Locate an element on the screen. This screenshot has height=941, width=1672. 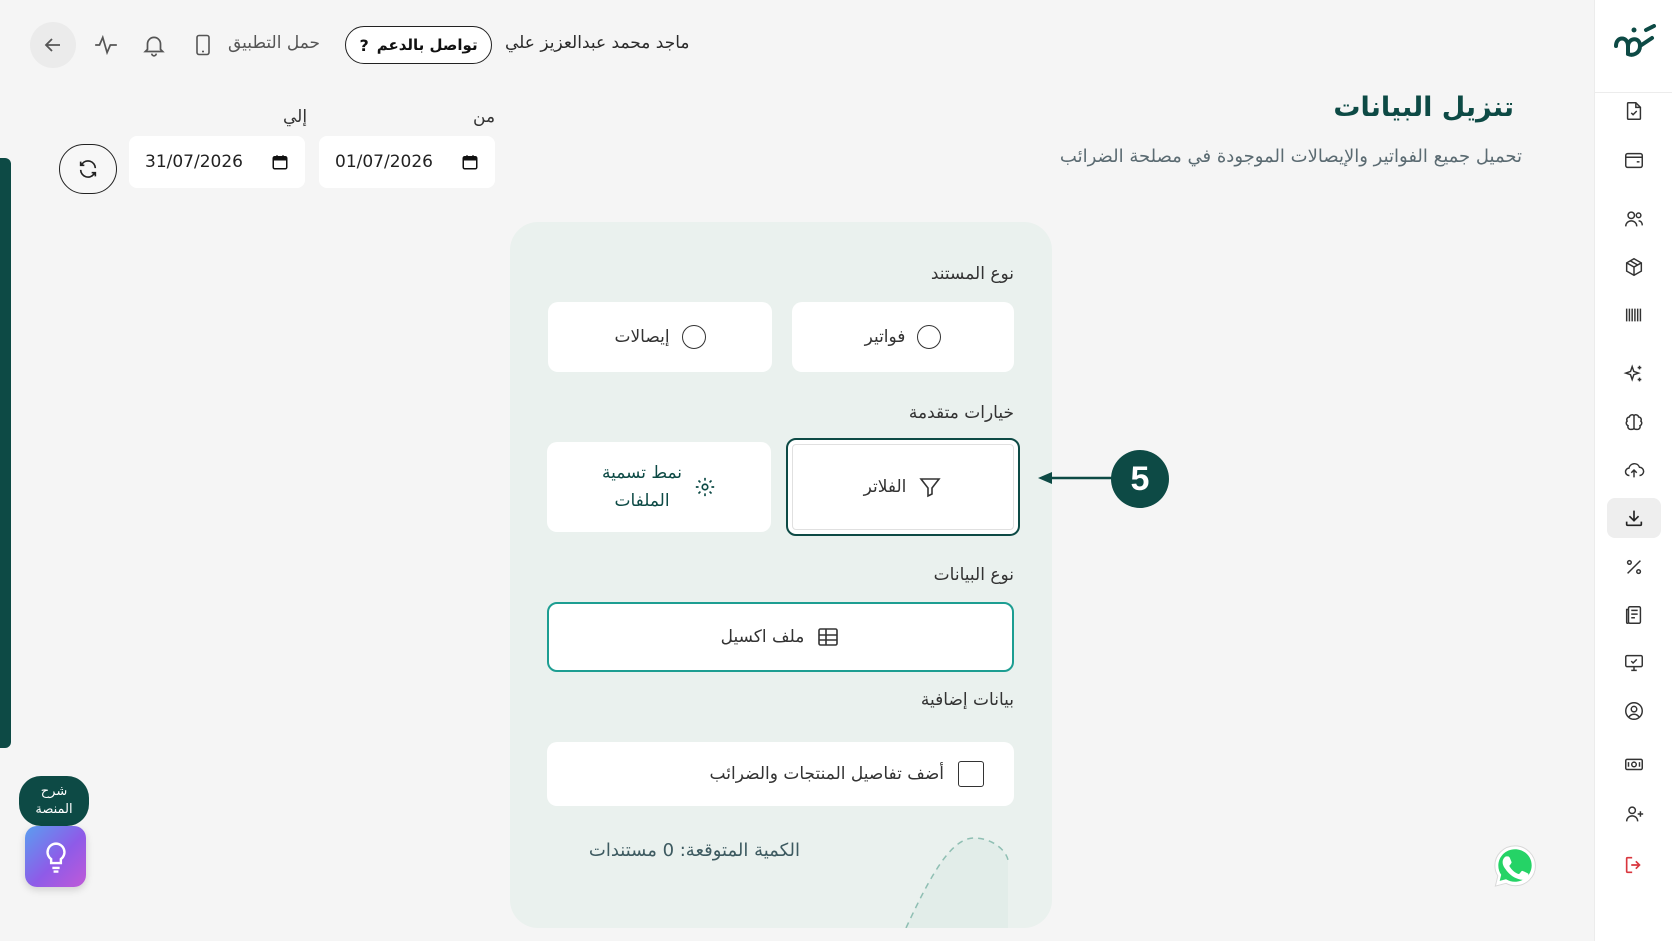
doc-type-receipts-label: إيصالات is located at coordinates (642, 337).